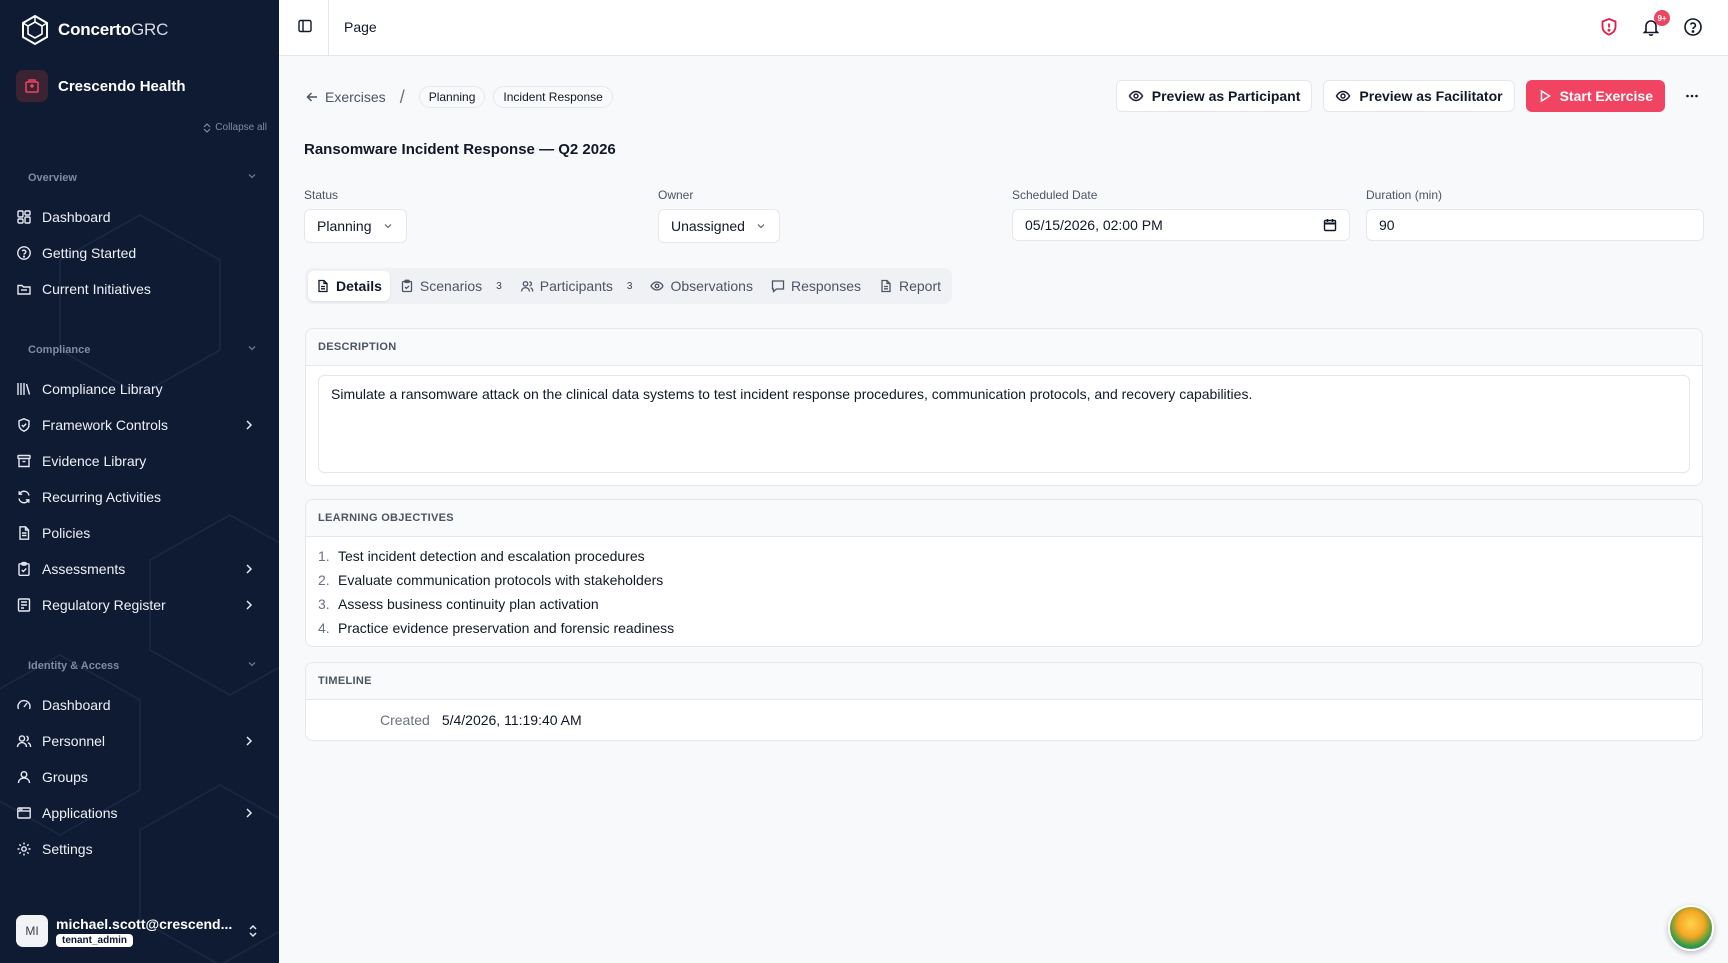  Describe the element at coordinates (95, 940) in the screenshot. I see `role-badge: tenant_admin` at that location.